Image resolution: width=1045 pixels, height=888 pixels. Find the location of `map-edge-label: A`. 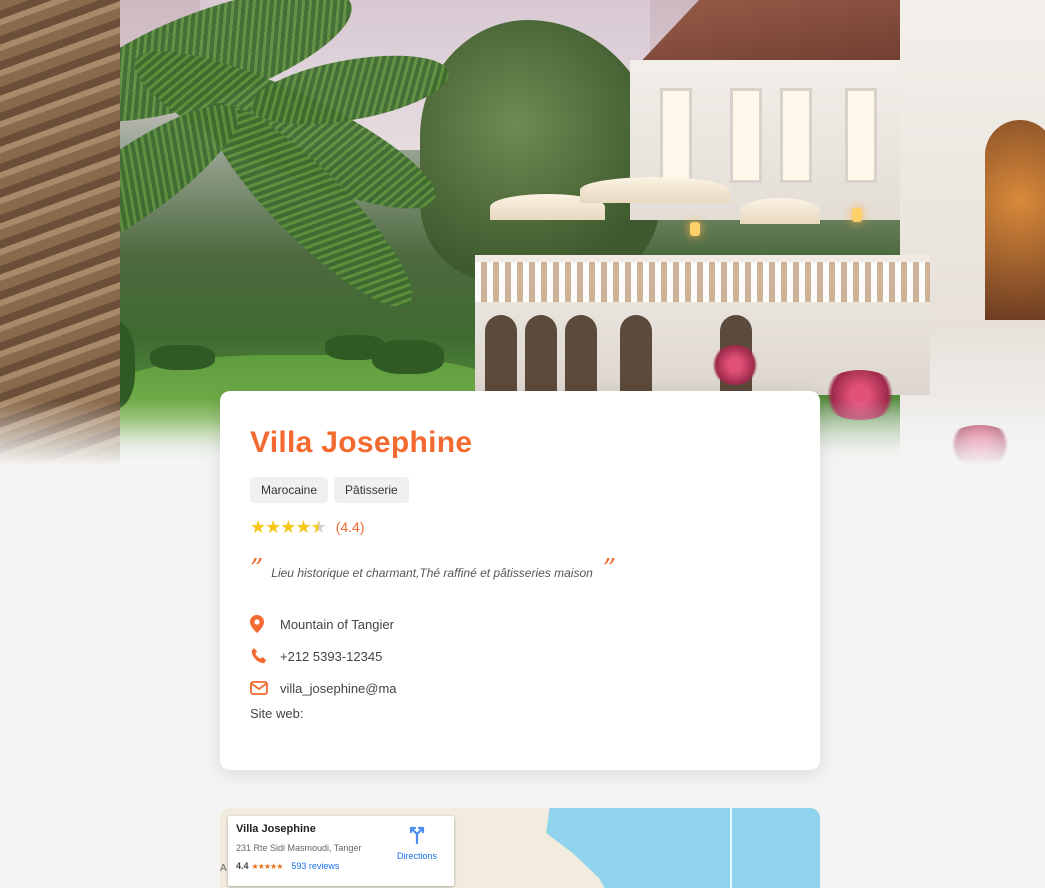

map-edge-label: A is located at coordinates (223, 868).